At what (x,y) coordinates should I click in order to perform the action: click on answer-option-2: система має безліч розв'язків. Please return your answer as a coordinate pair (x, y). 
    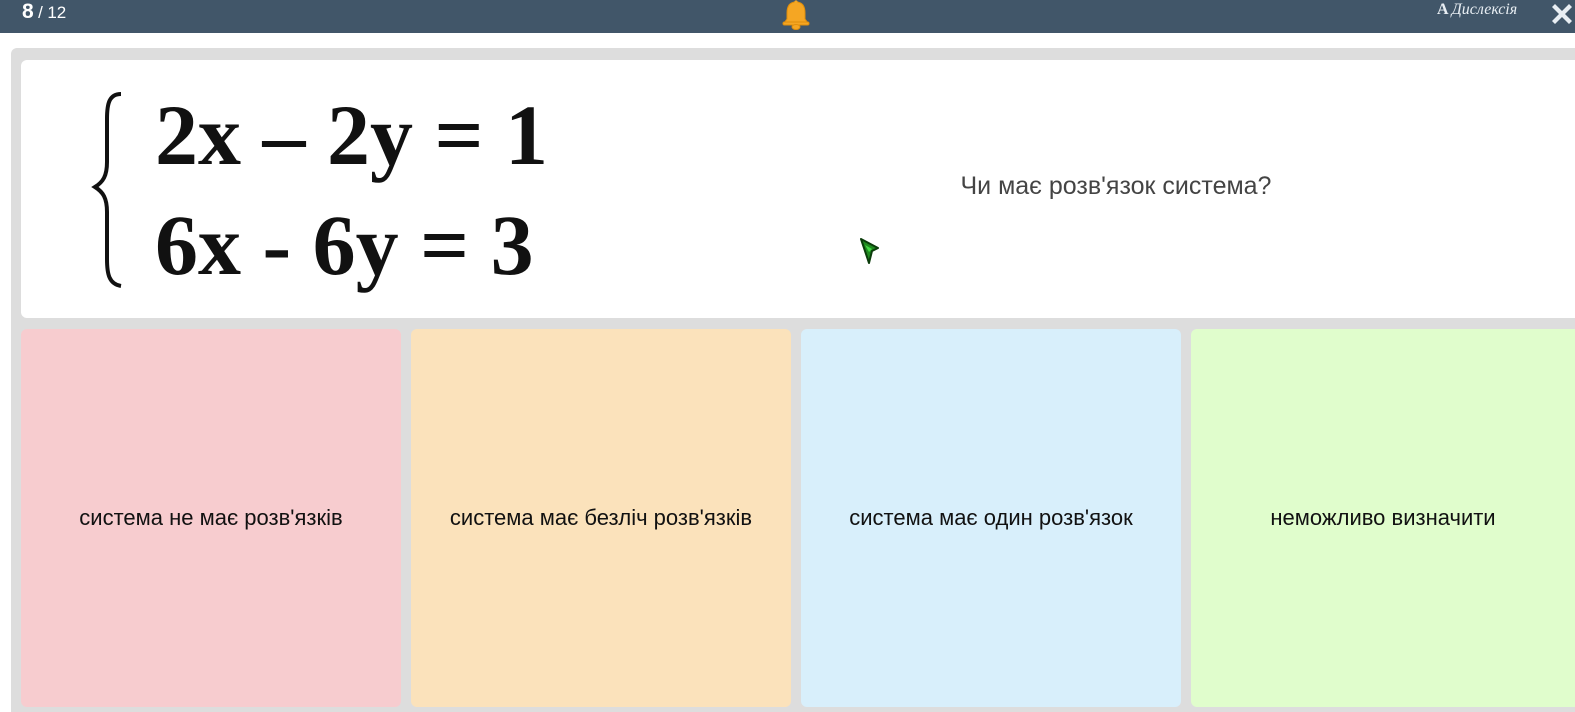
    Looking at the image, I should click on (601, 518).